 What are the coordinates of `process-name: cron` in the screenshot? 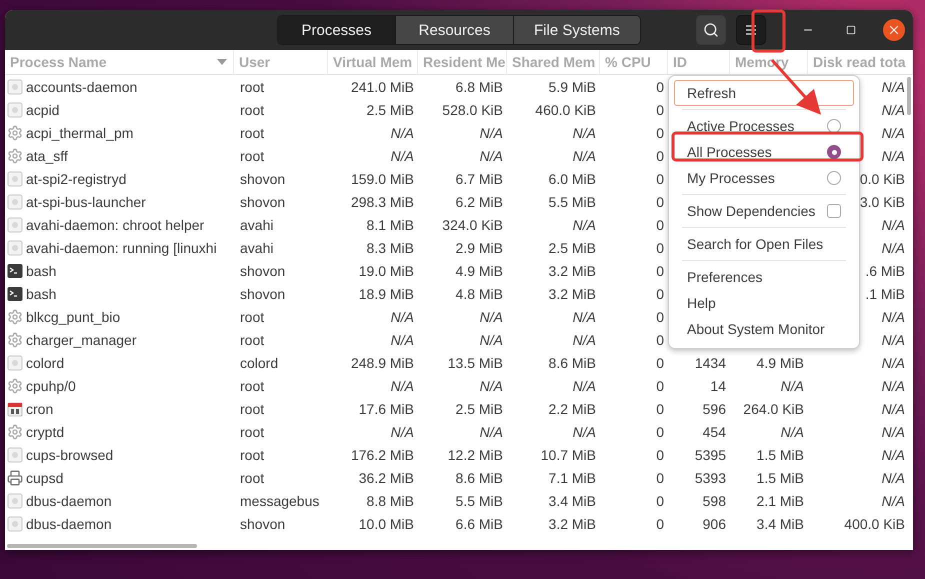 It's located at (40, 408).